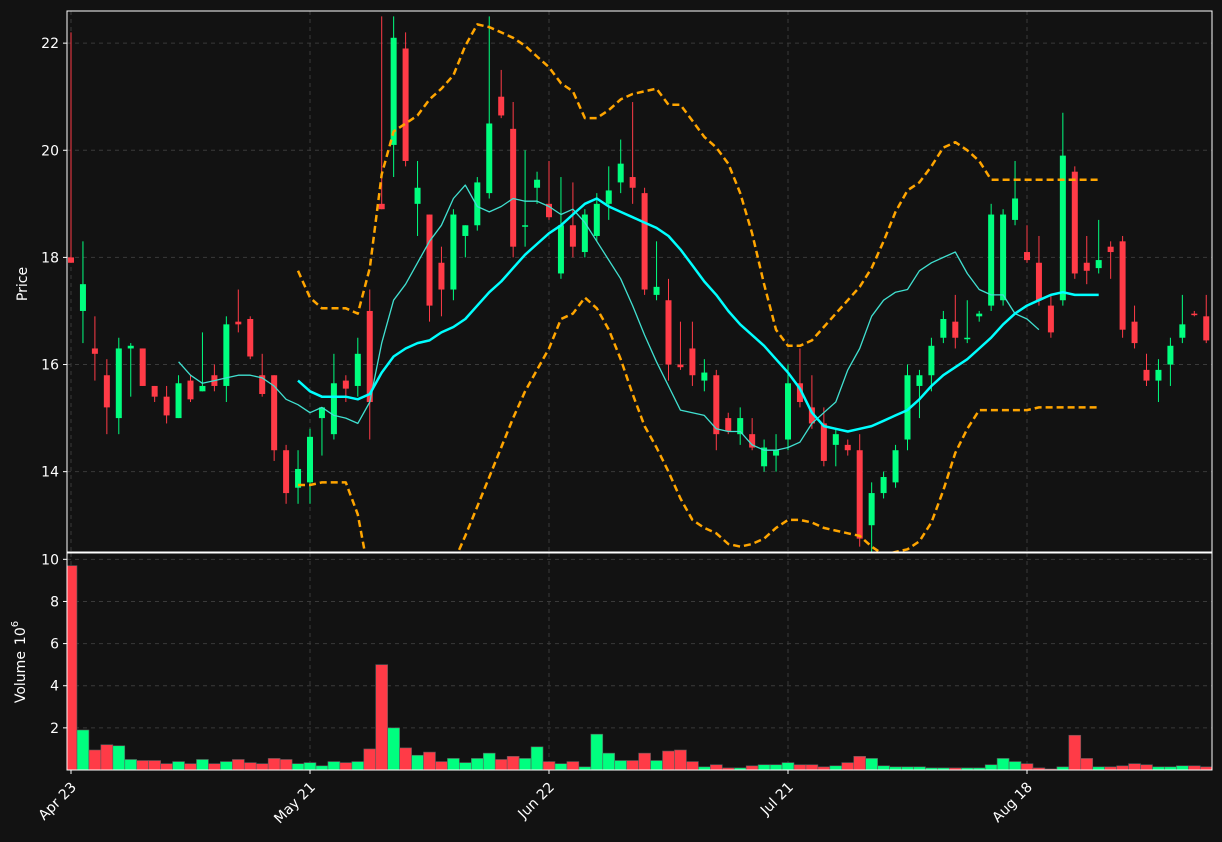 The height and width of the screenshot is (842, 1222). What do you see at coordinates (15, 624) in the screenshot?
I see `volume-axis-exponent: 6` at bounding box center [15, 624].